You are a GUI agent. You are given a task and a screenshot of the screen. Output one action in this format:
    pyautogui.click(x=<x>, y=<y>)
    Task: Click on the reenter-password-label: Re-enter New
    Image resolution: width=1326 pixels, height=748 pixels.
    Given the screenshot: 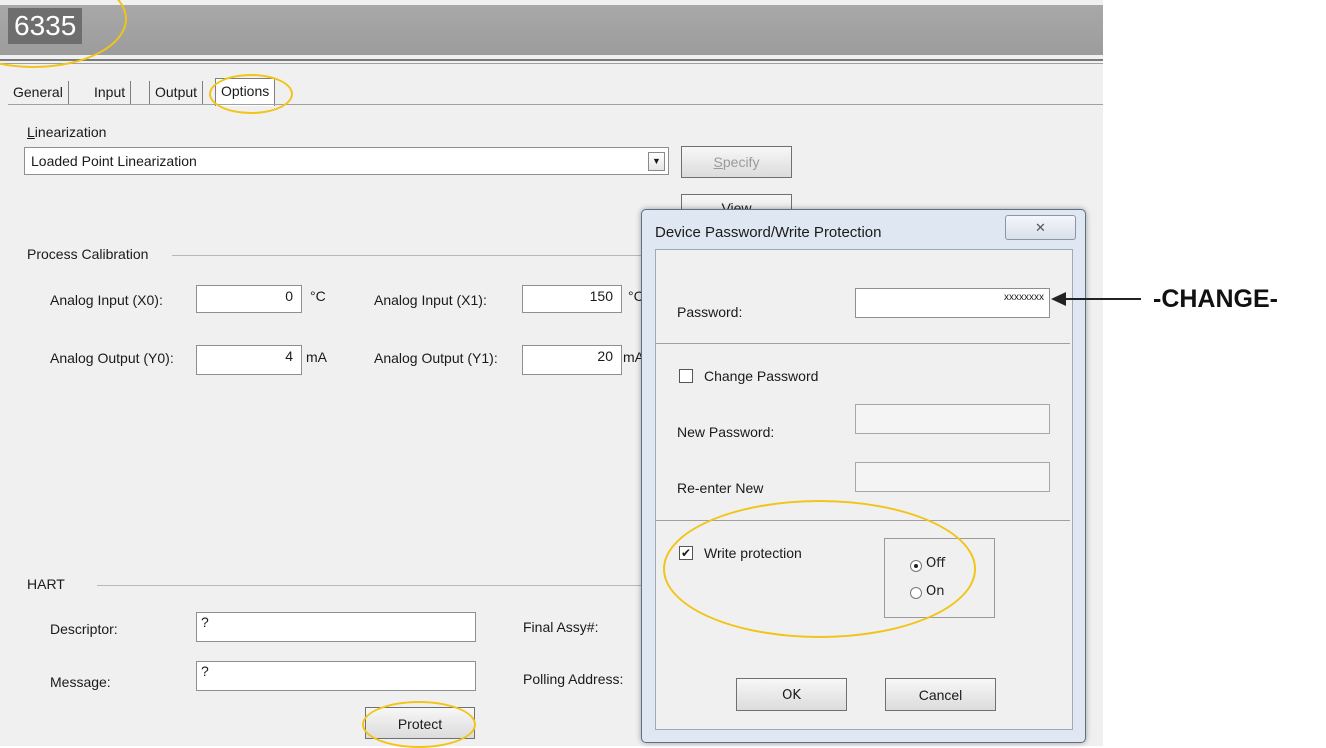 What is the action you would take?
    pyautogui.click(x=720, y=488)
    